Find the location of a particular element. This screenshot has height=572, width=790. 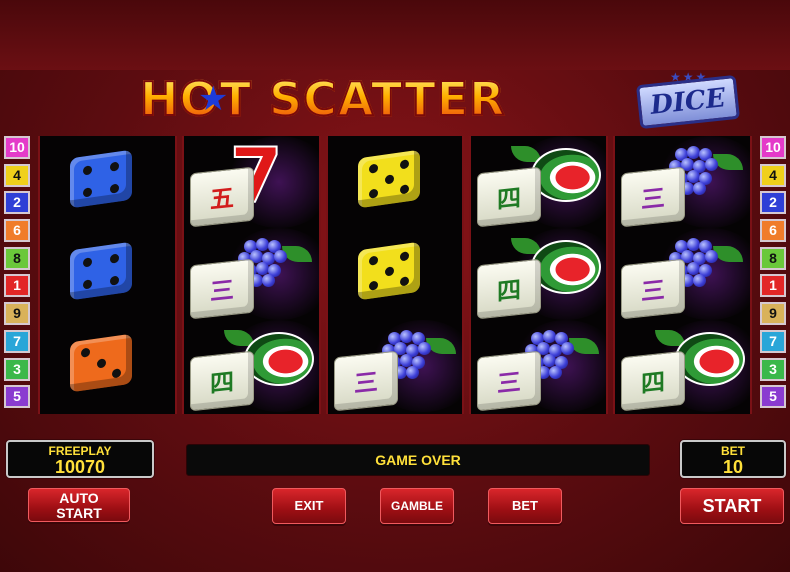

paylines-left: 10 4 2 6 8 1 9 7 3 5 is located at coordinates (17, 274).